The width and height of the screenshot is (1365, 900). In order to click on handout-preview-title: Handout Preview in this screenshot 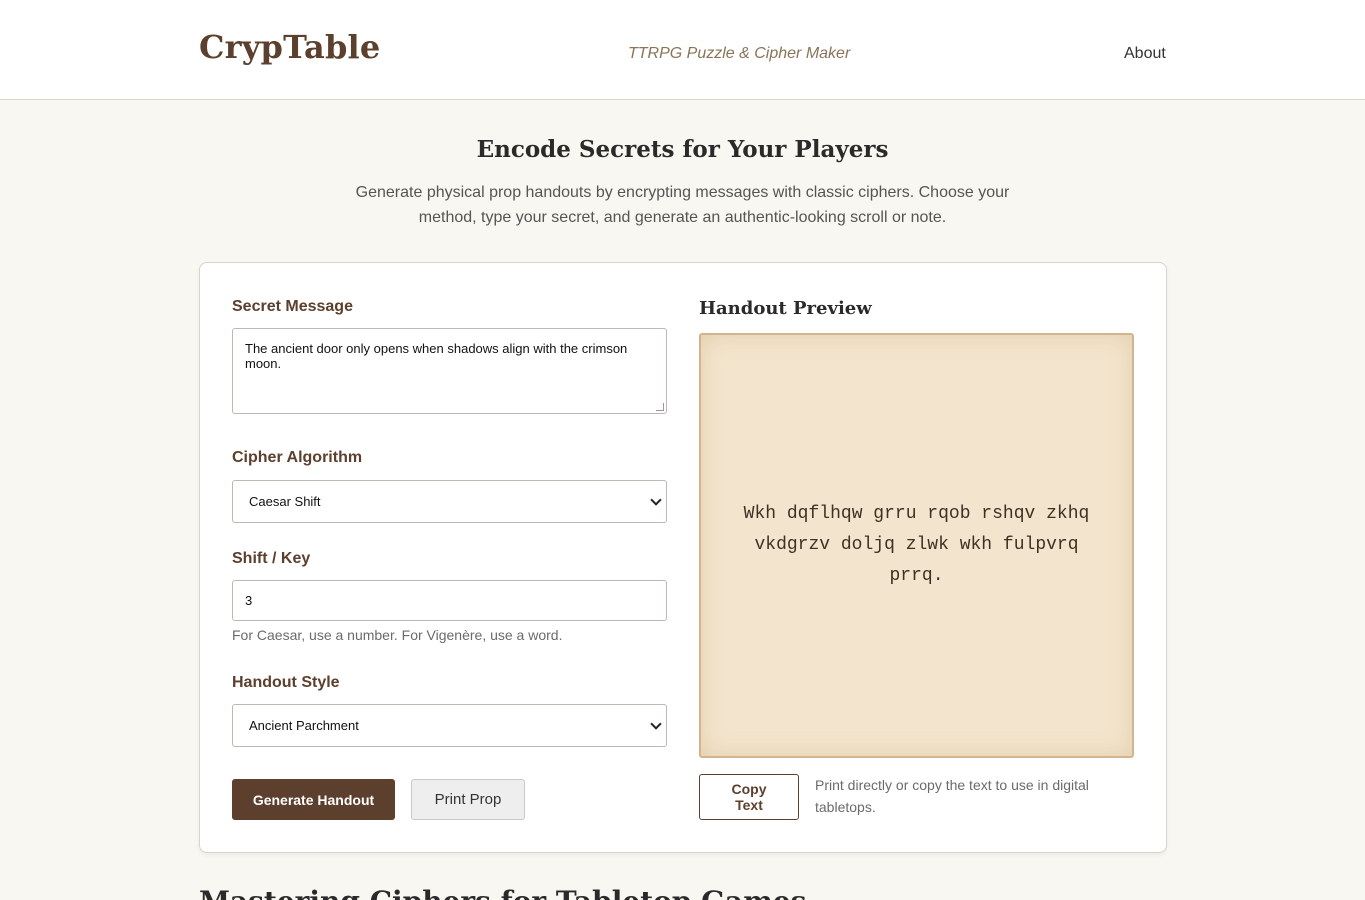, I will do `click(785, 308)`.